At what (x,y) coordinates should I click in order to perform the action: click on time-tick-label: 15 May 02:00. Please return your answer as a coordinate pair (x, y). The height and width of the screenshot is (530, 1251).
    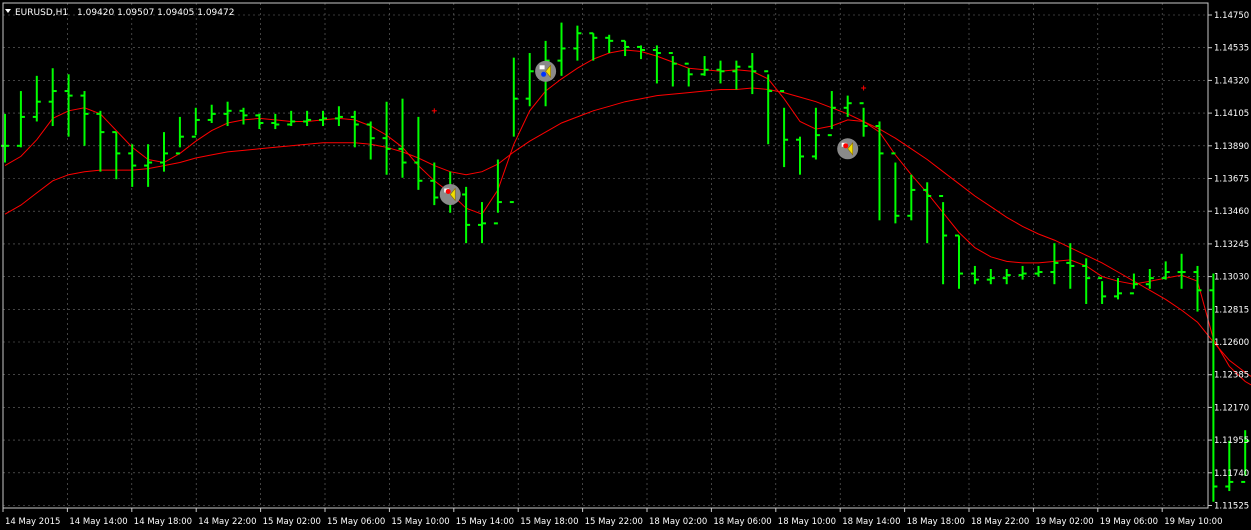
    Looking at the image, I should click on (292, 522).